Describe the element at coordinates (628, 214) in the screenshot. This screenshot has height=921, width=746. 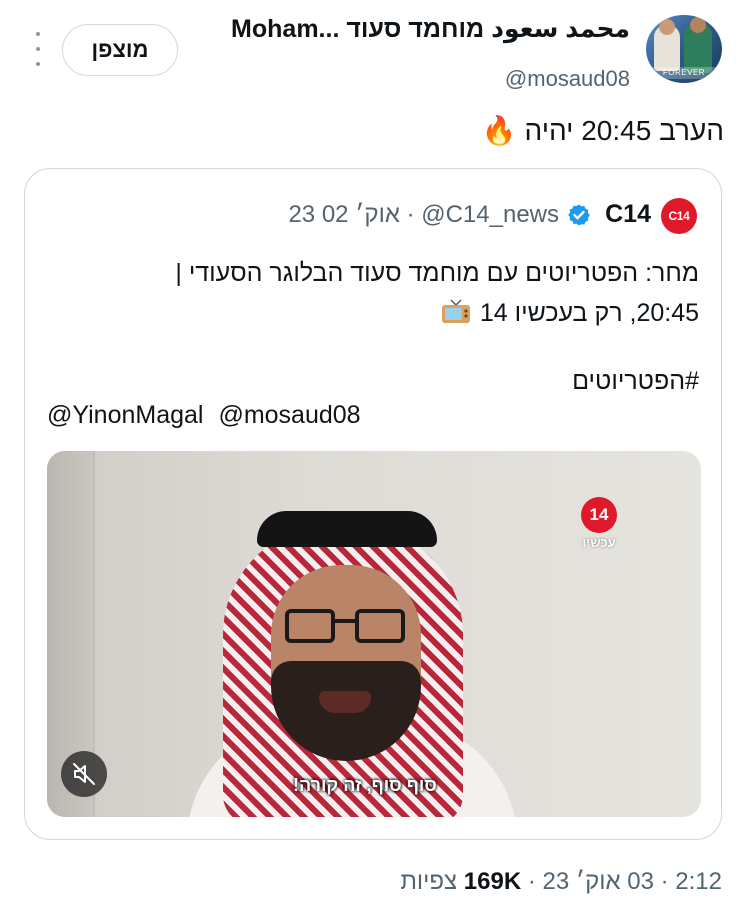
I see `quoted-author-name: C14` at that location.